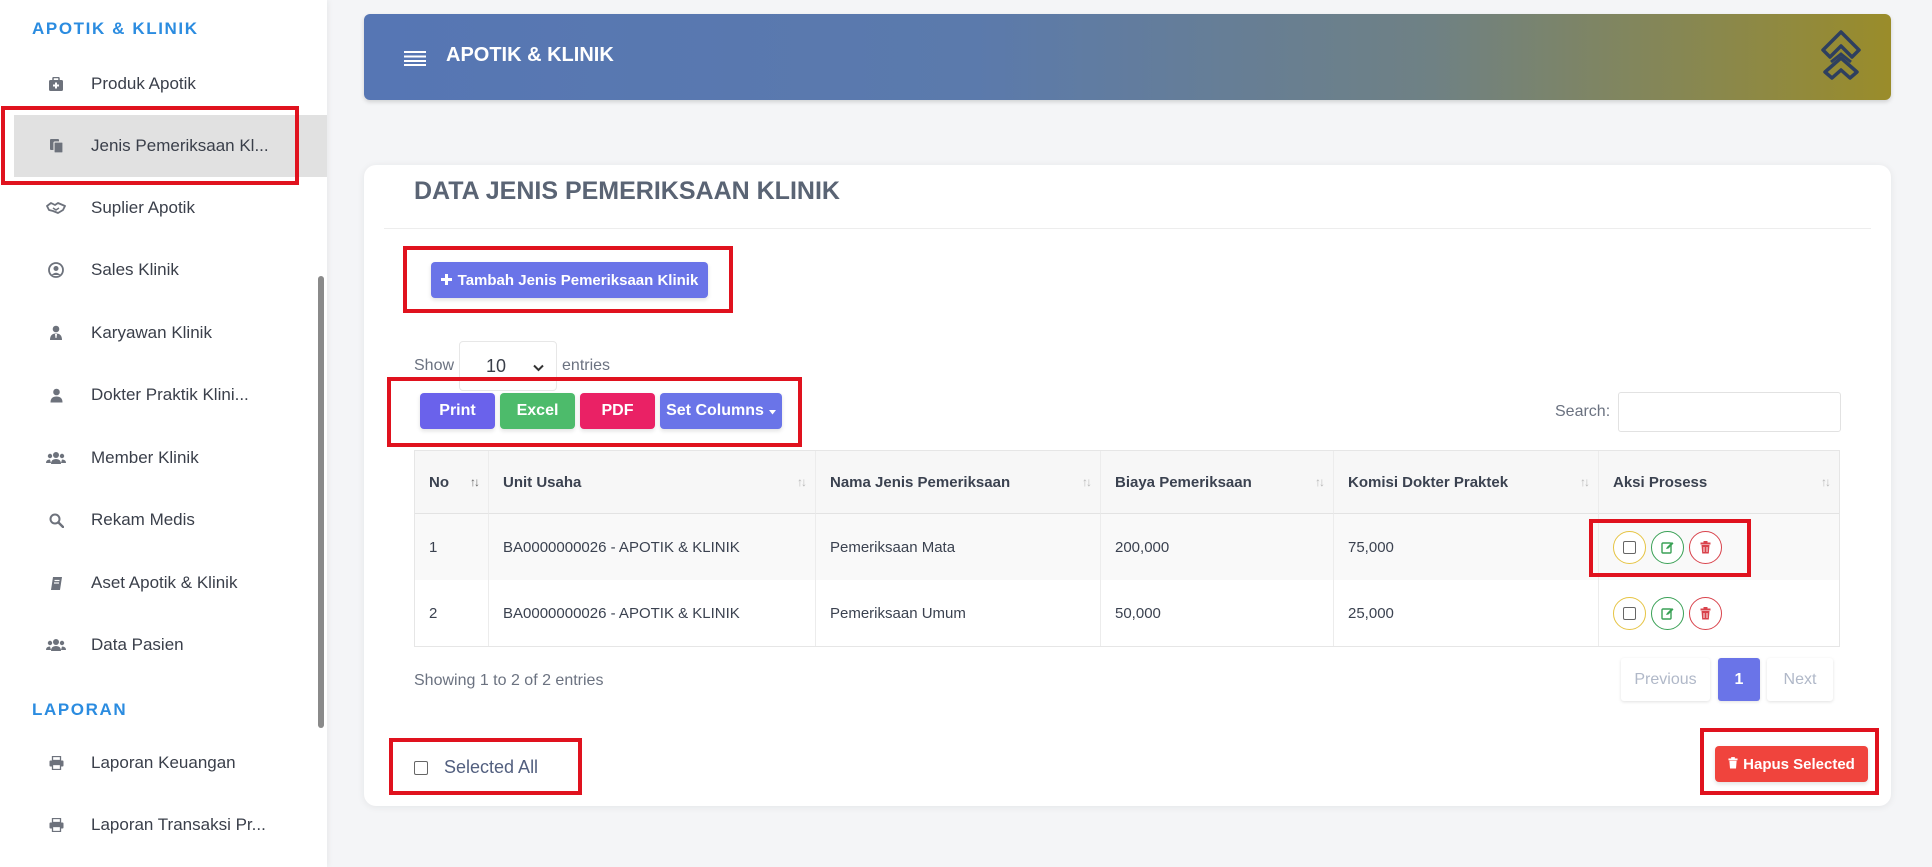 The height and width of the screenshot is (867, 1932). Describe the element at coordinates (56, 583) in the screenshot. I see `book-icon` at that location.